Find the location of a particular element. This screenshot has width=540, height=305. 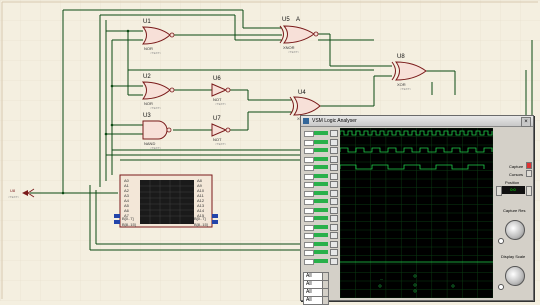

display-scale-knob is located at coordinates (515, 276).